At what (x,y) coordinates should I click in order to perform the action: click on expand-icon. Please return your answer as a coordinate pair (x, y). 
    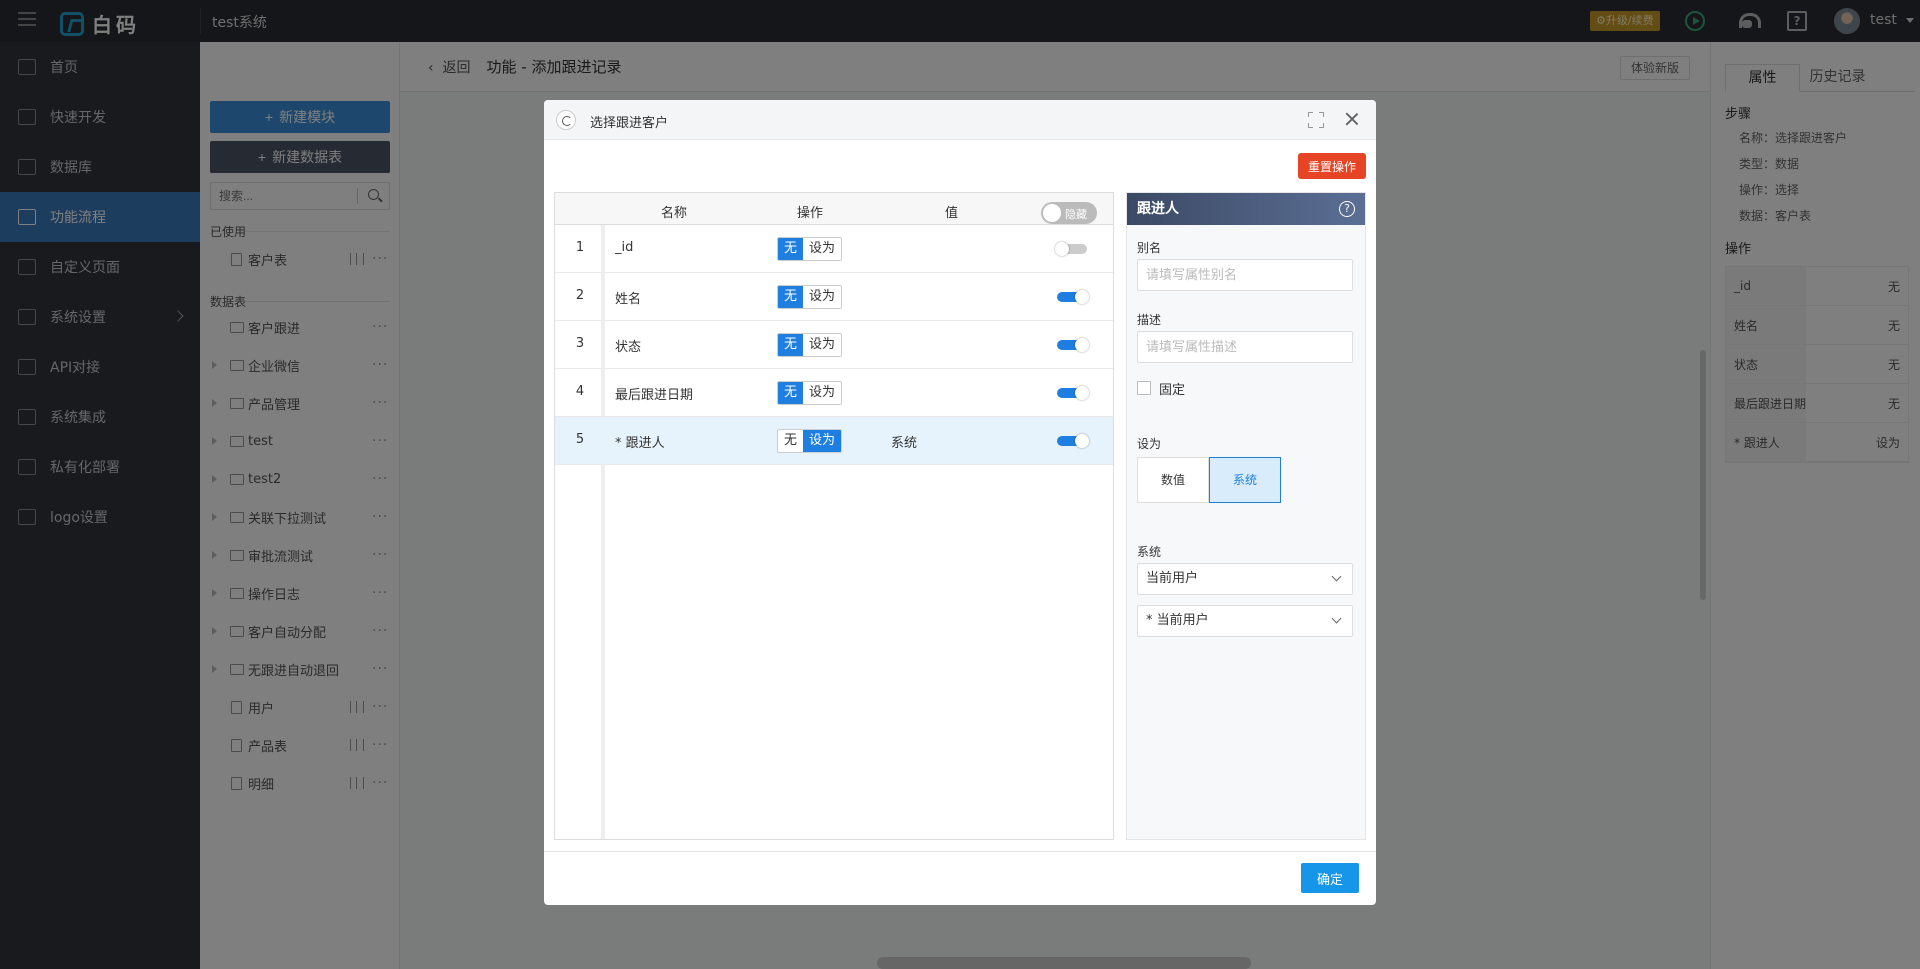
    Looking at the image, I should click on (1316, 120).